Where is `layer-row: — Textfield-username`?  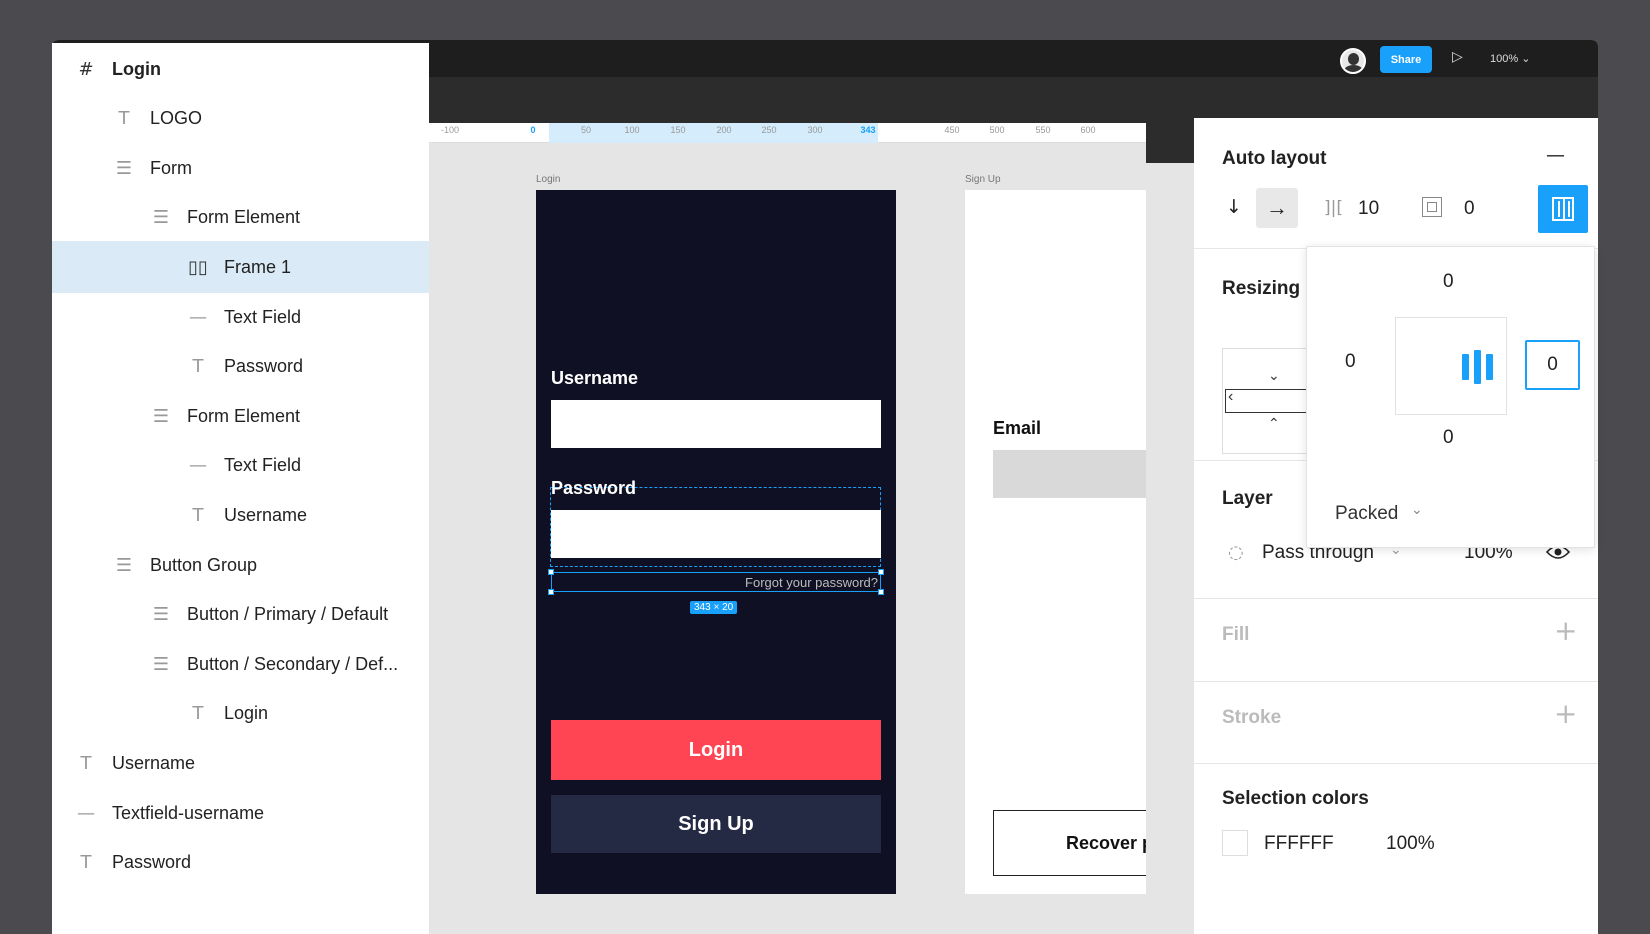
layer-row: — Textfield-username is located at coordinates (240, 813).